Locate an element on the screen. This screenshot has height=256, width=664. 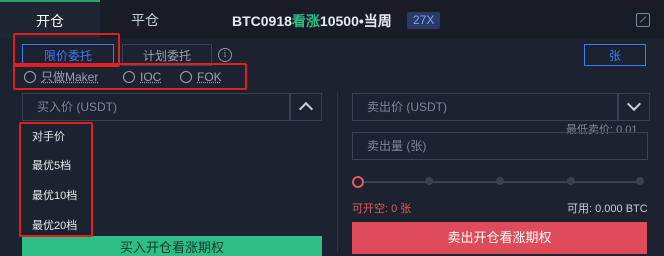
contract-prefix: BTC0918 is located at coordinates (262, 21).